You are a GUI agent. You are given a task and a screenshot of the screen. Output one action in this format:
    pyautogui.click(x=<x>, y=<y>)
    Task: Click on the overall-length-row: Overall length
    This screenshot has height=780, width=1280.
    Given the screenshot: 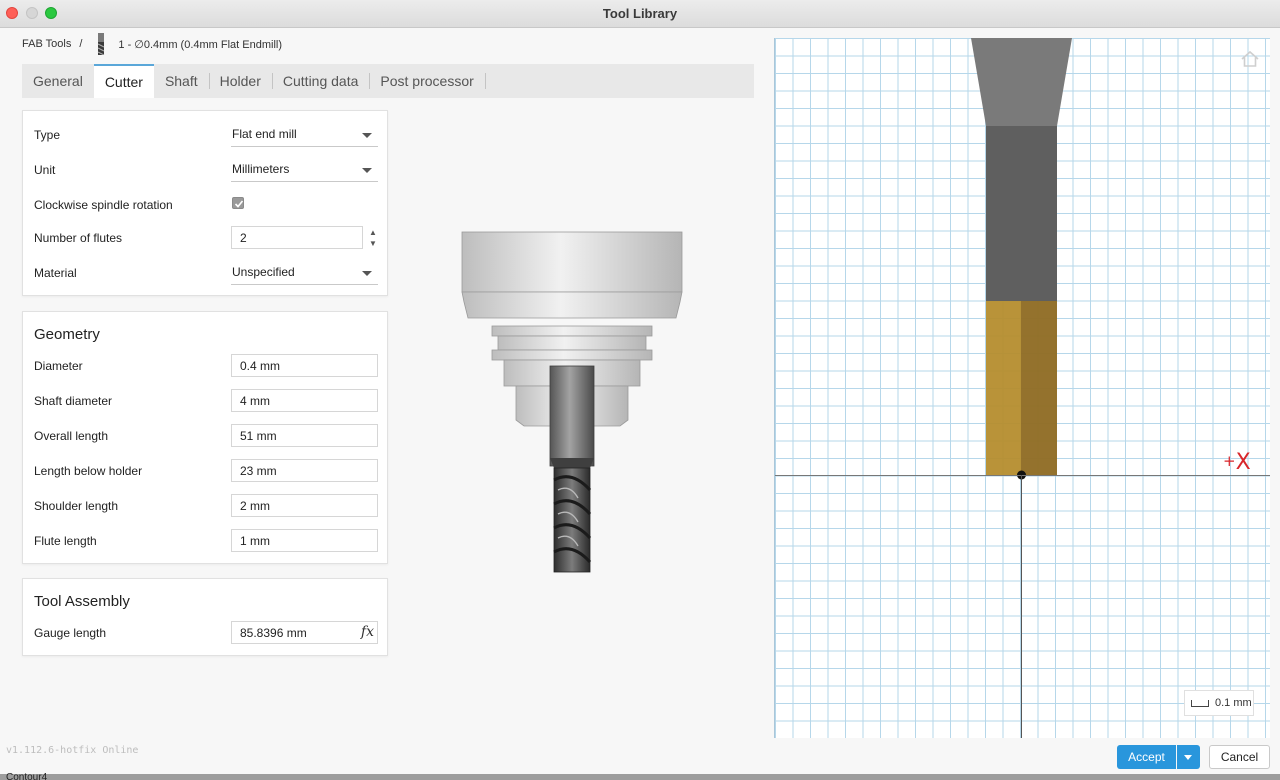 What is the action you would take?
    pyautogui.click(x=206, y=436)
    